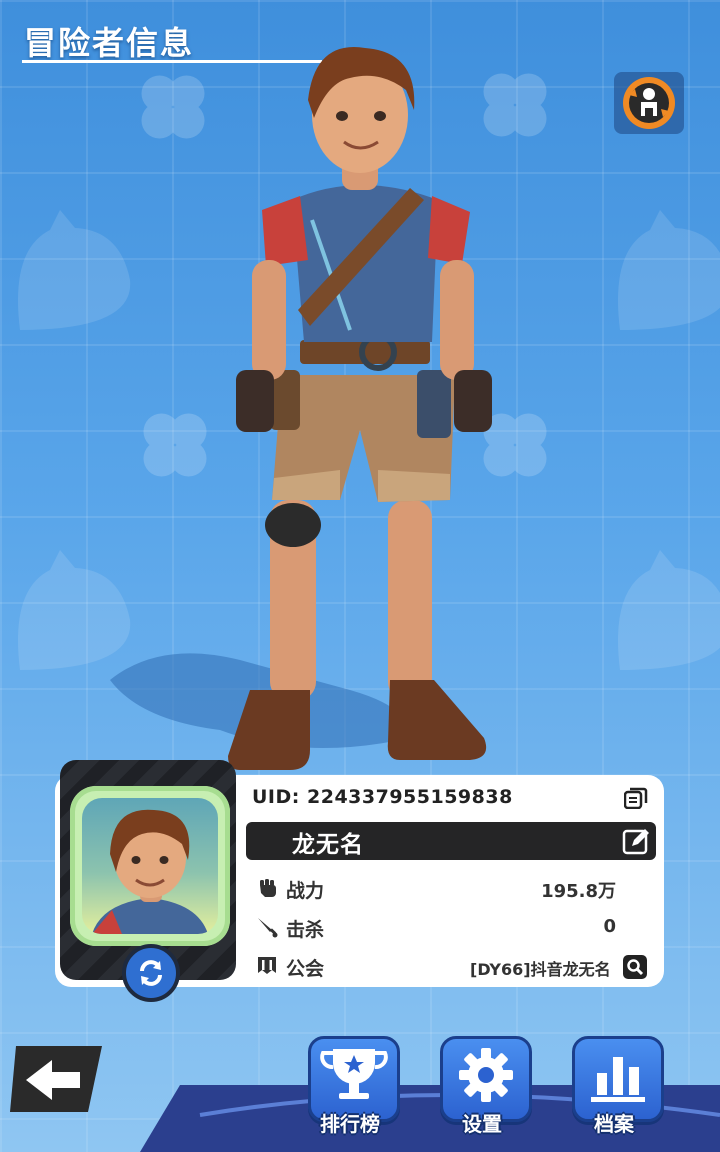  I want to click on refresh-icon, so click(151, 973).